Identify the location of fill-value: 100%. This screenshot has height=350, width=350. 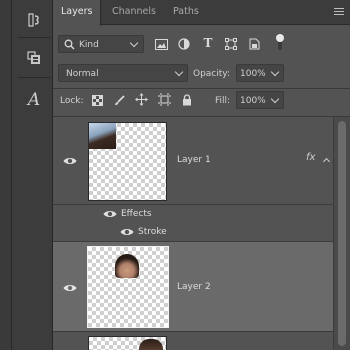
(253, 101).